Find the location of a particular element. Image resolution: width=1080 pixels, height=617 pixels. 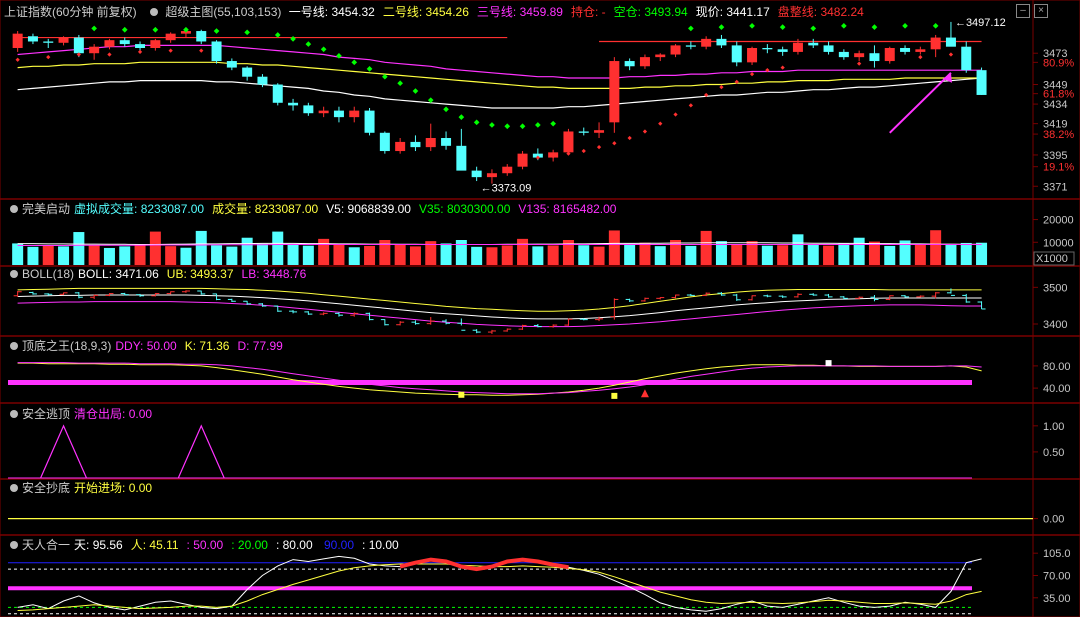

escape-spike is located at coordinates (201, 451).